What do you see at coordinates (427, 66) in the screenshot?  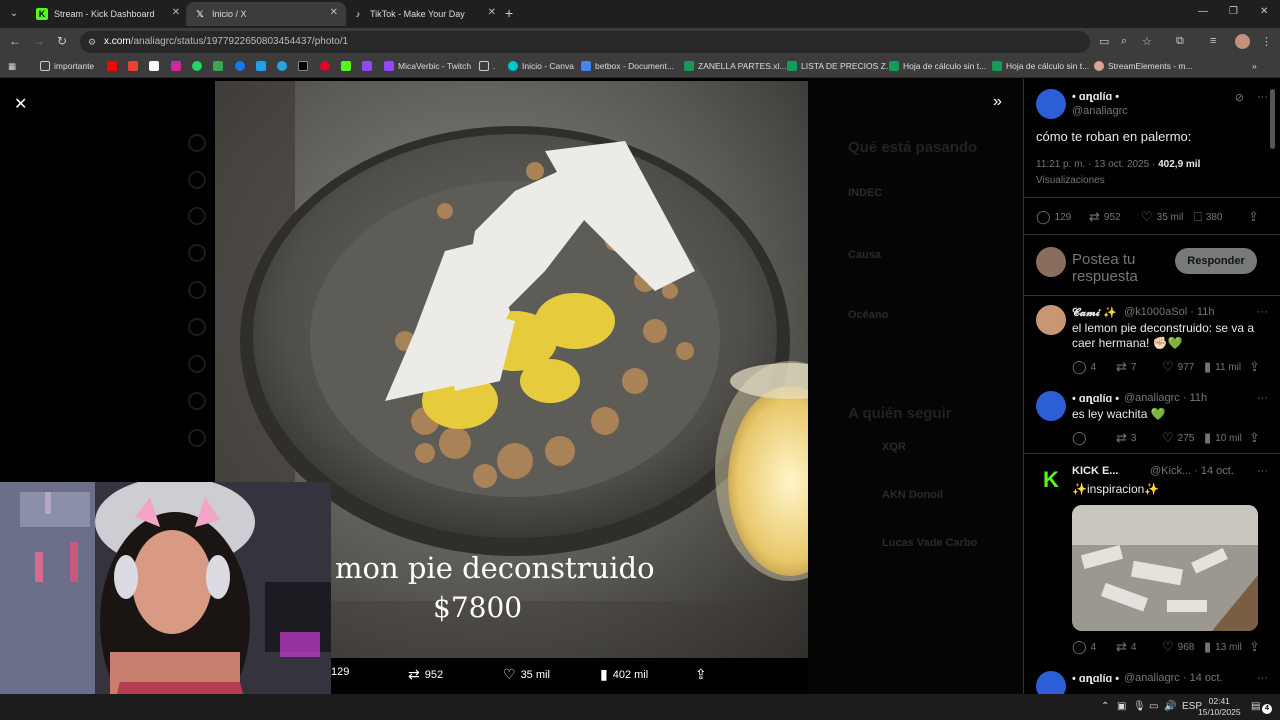 I see `bookmark-micaverbic: MicaVerbic - Twitch` at bounding box center [427, 66].